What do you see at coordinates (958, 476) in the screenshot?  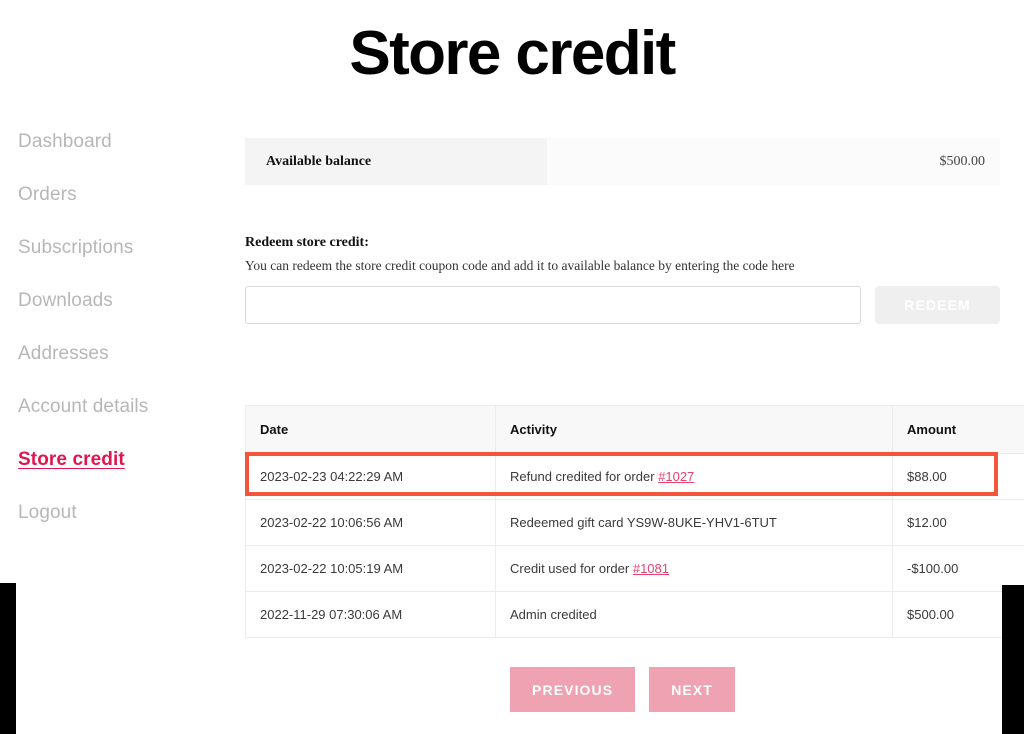 I see `cell-amount: $88.00` at bounding box center [958, 476].